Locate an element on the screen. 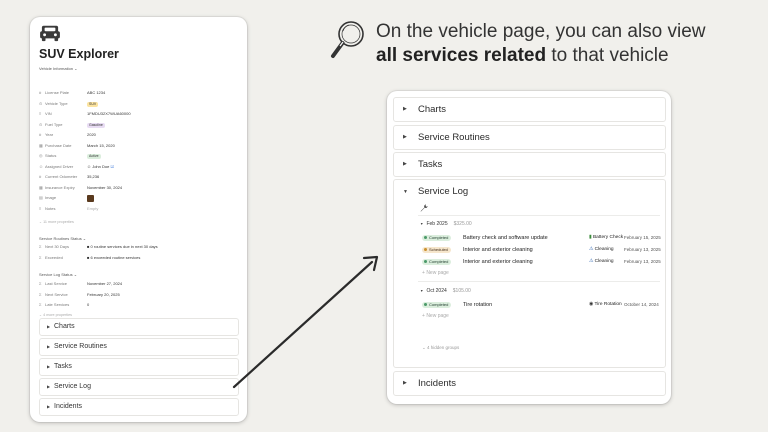 This screenshot has width=768, height=432. property-value: 1FMDU32X7WUA60000 is located at coordinates (109, 114).